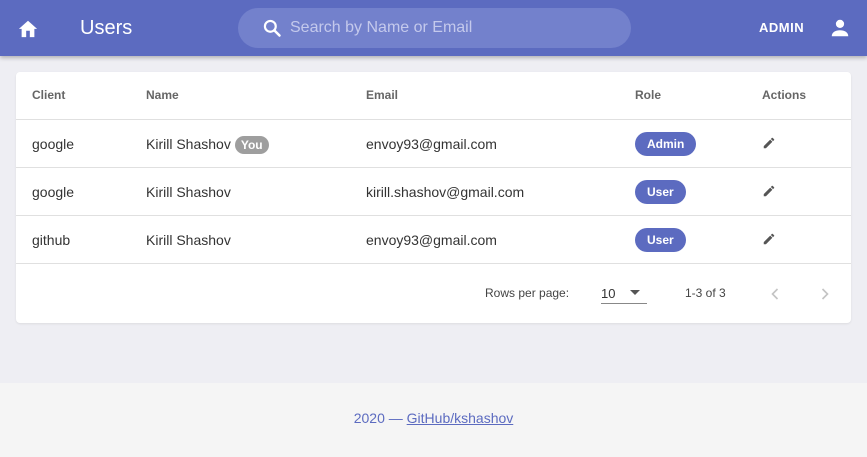 Image resolution: width=867 pixels, height=457 pixels. Describe the element at coordinates (251, 145) in the screenshot. I see `you-badge: You` at that location.